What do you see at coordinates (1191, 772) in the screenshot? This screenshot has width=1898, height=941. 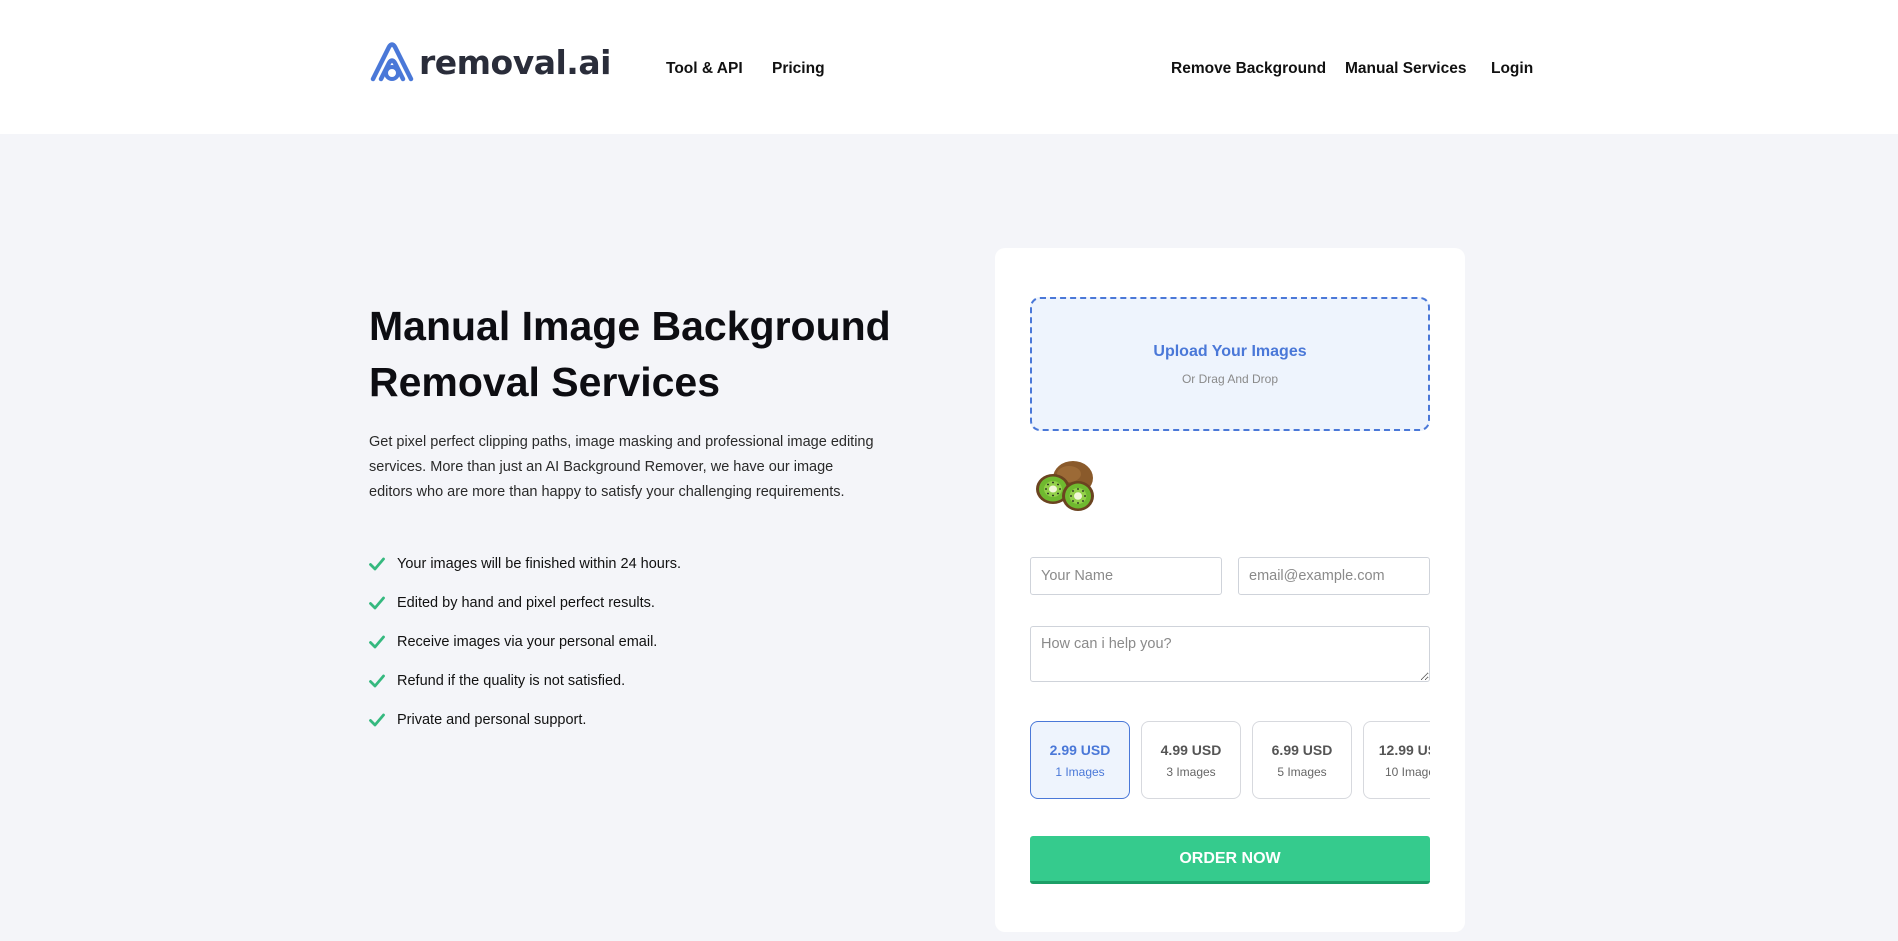 I see `package-count: 3 Images` at bounding box center [1191, 772].